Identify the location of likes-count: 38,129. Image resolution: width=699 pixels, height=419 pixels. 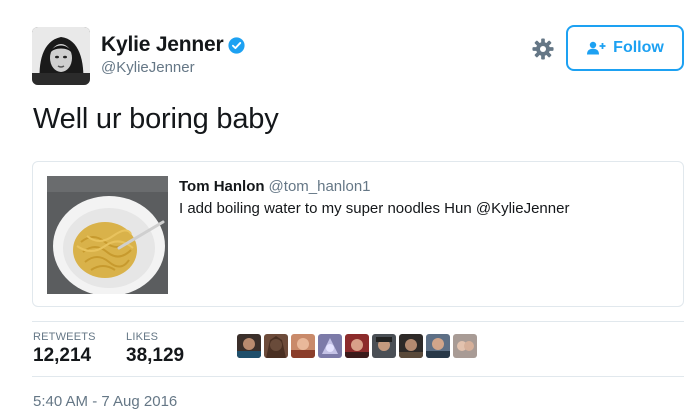
(155, 356).